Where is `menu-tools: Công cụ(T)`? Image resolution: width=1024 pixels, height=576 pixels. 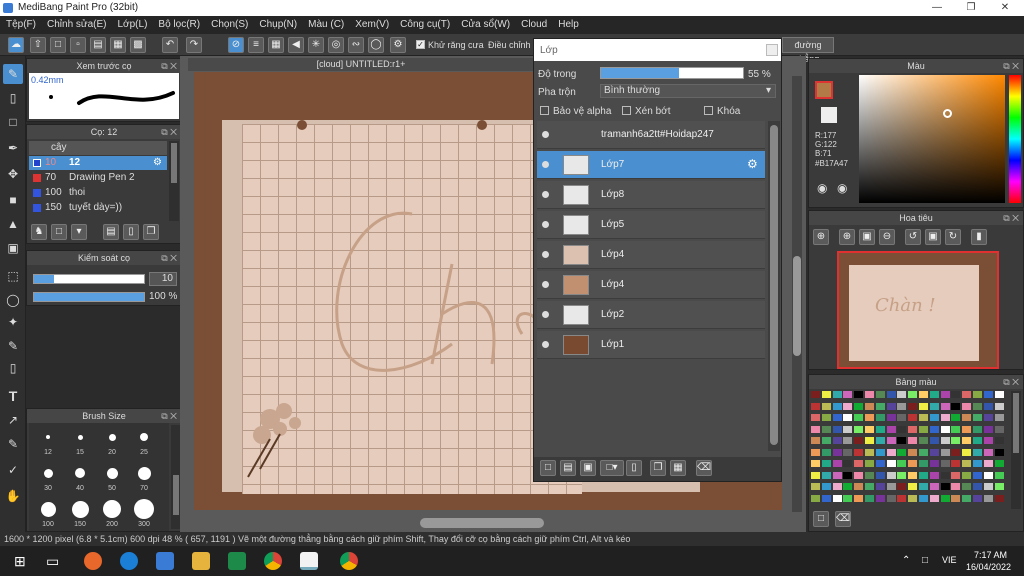 menu-tools: Công cụ(T) is located at coordinates (424, 23).